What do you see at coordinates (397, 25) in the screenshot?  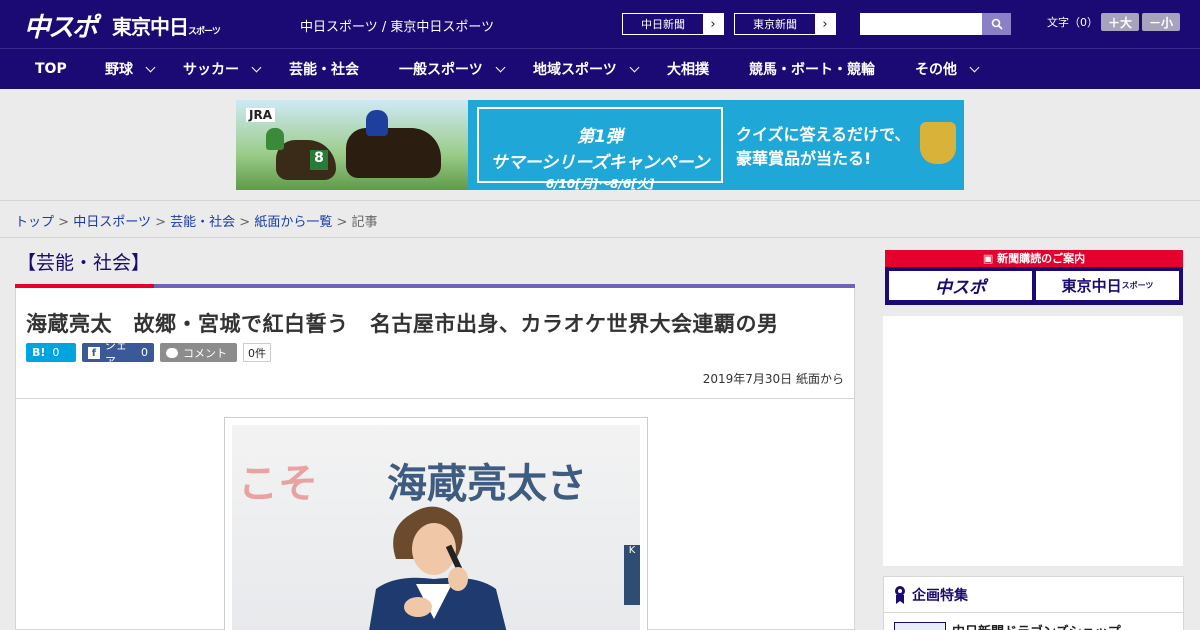 I see `site-name: 中日スポーツ / 東京中日スポーツ` at bounding box center [397, 25].